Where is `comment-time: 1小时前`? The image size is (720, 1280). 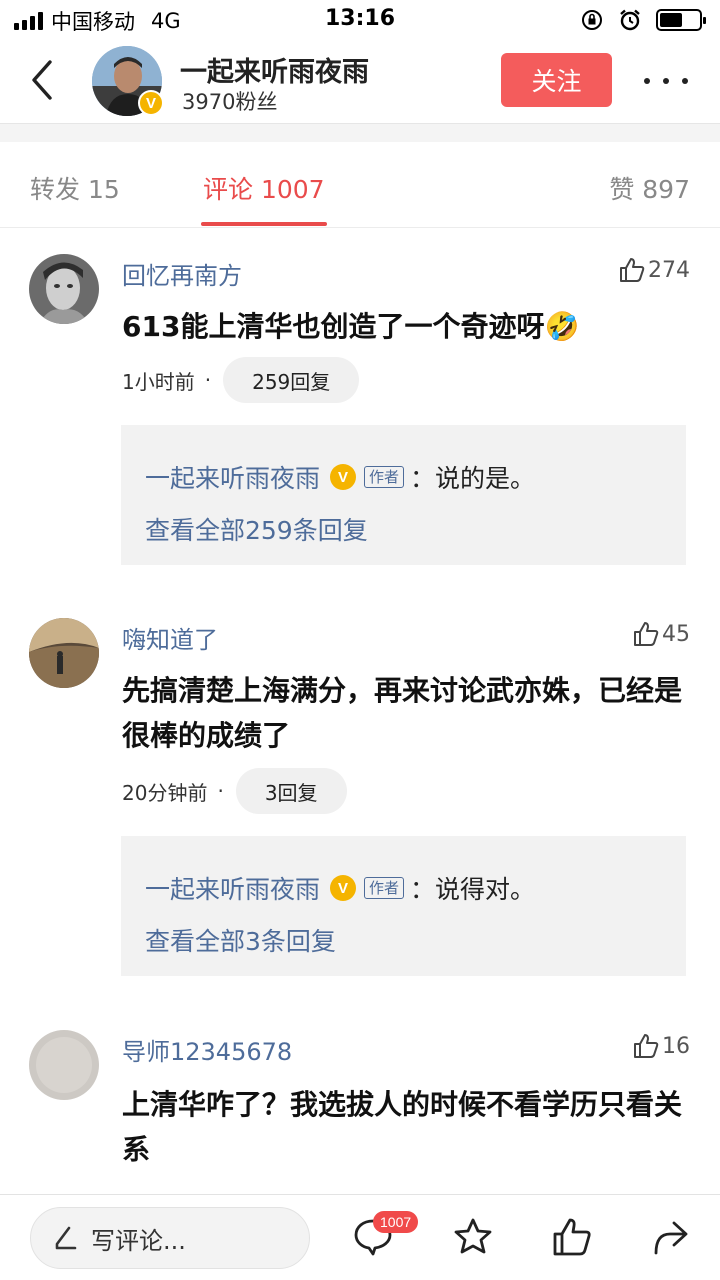
comment-time: 1小时前 is located at coordinates (158, 381).